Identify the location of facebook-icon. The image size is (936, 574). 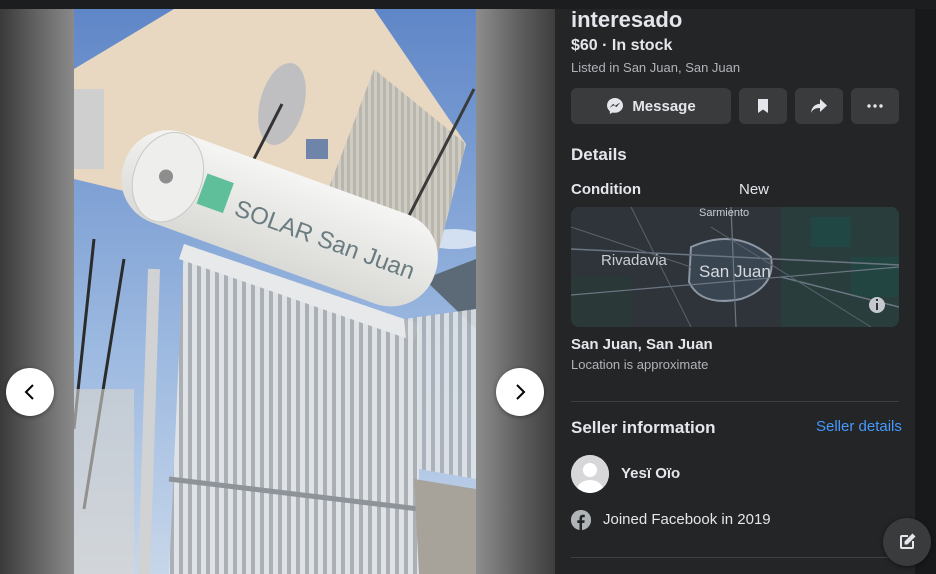
(581, 520).